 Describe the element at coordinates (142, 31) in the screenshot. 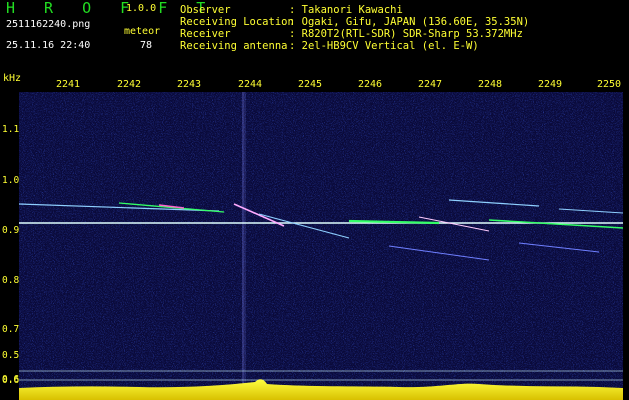

I see `meteor-label: meteor` at that location.